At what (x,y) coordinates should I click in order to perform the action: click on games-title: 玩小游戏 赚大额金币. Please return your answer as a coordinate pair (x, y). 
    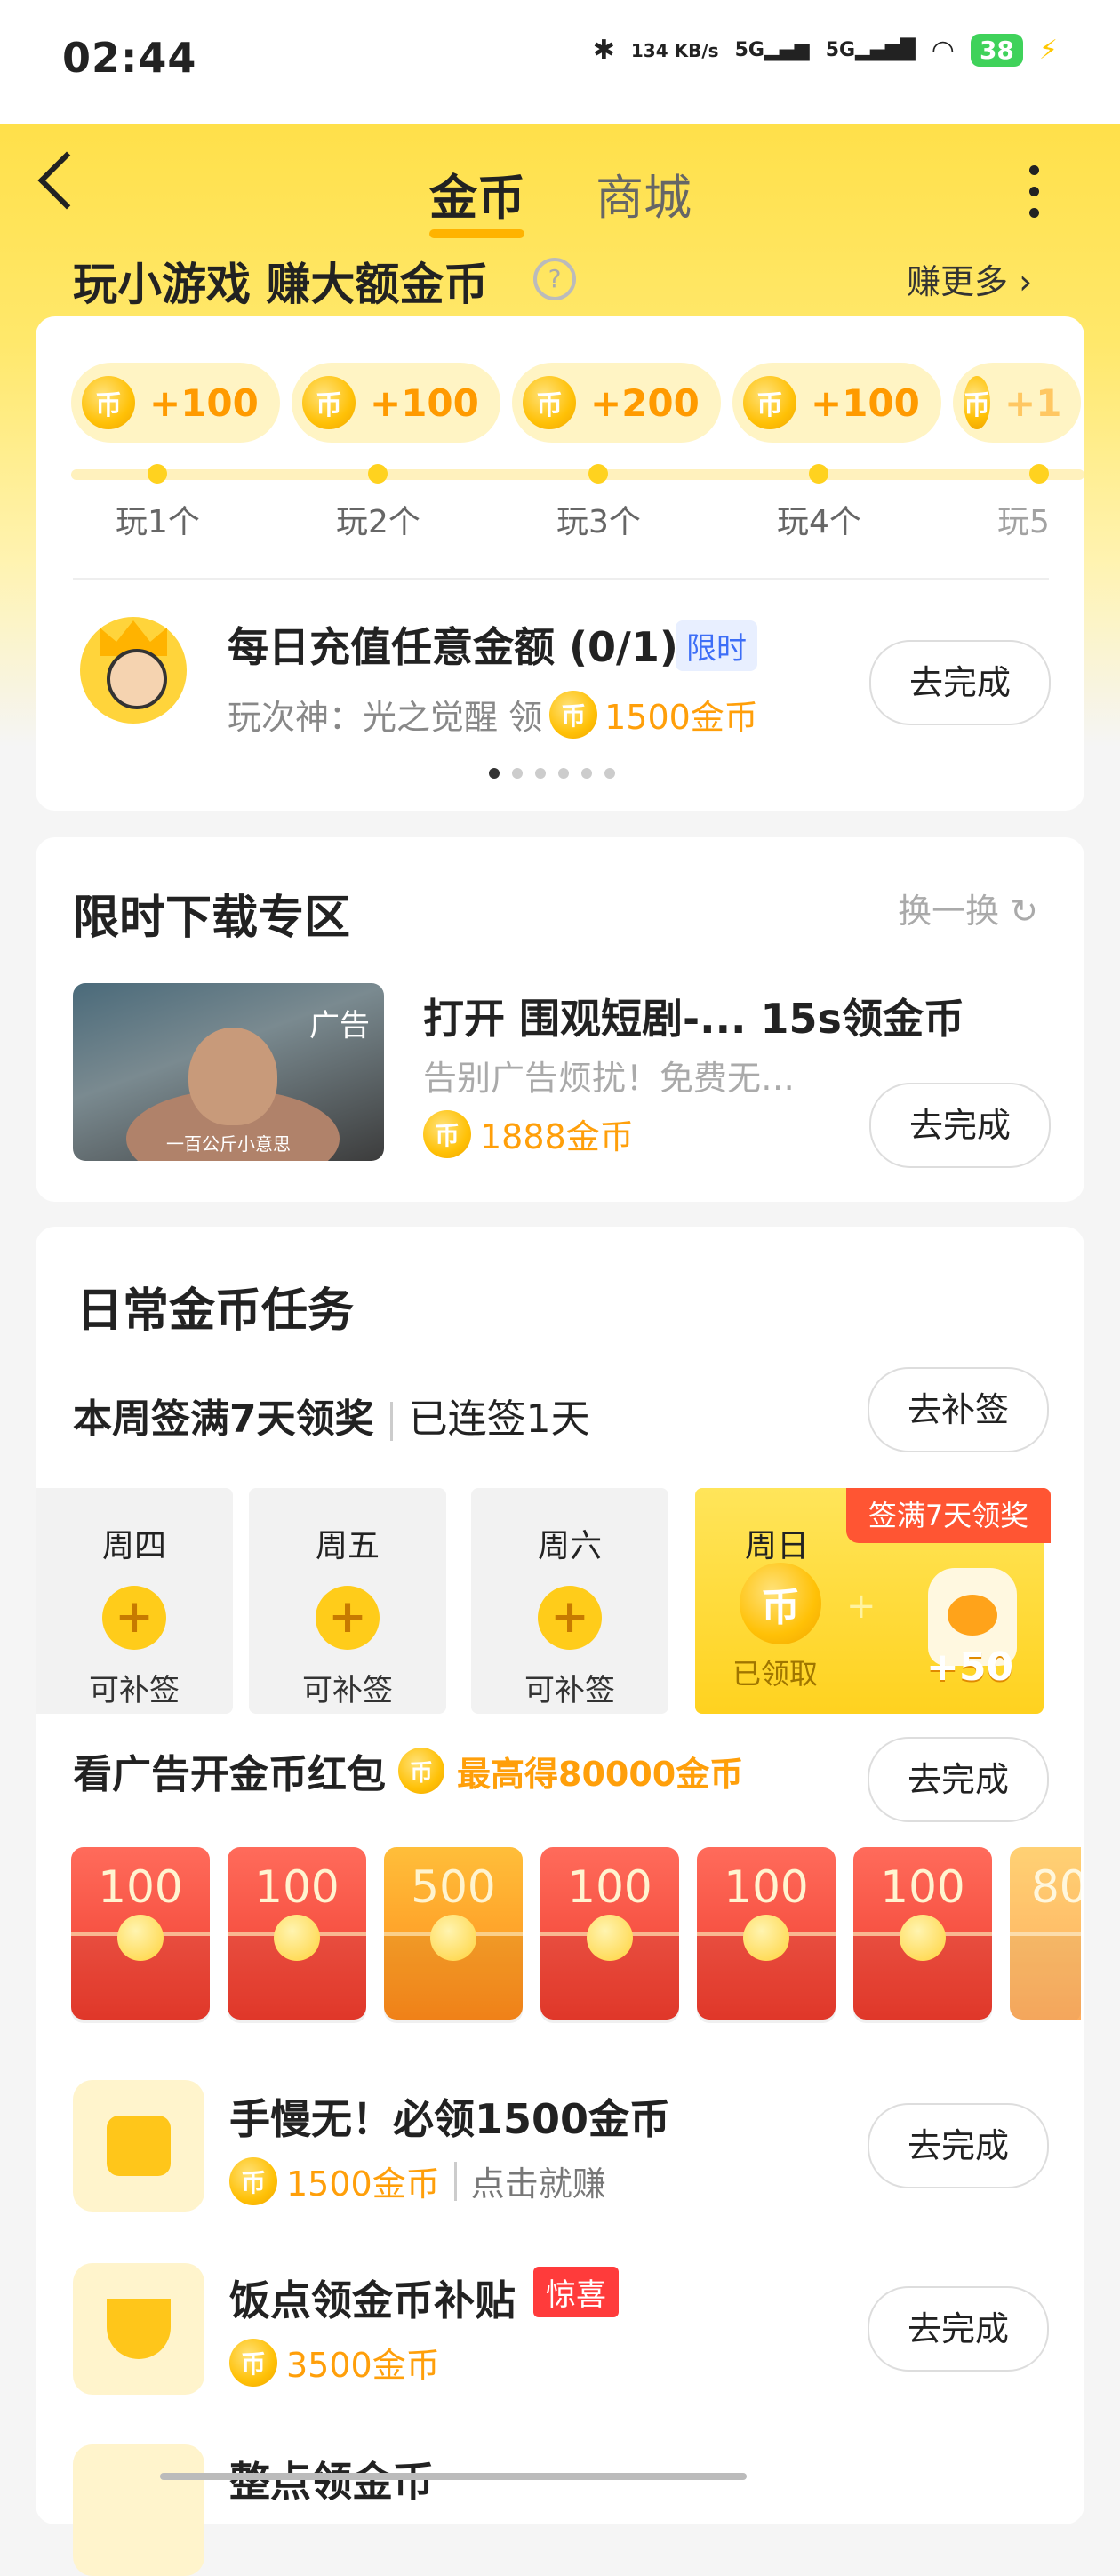
    Looking at the image, I should click on (281, 284).